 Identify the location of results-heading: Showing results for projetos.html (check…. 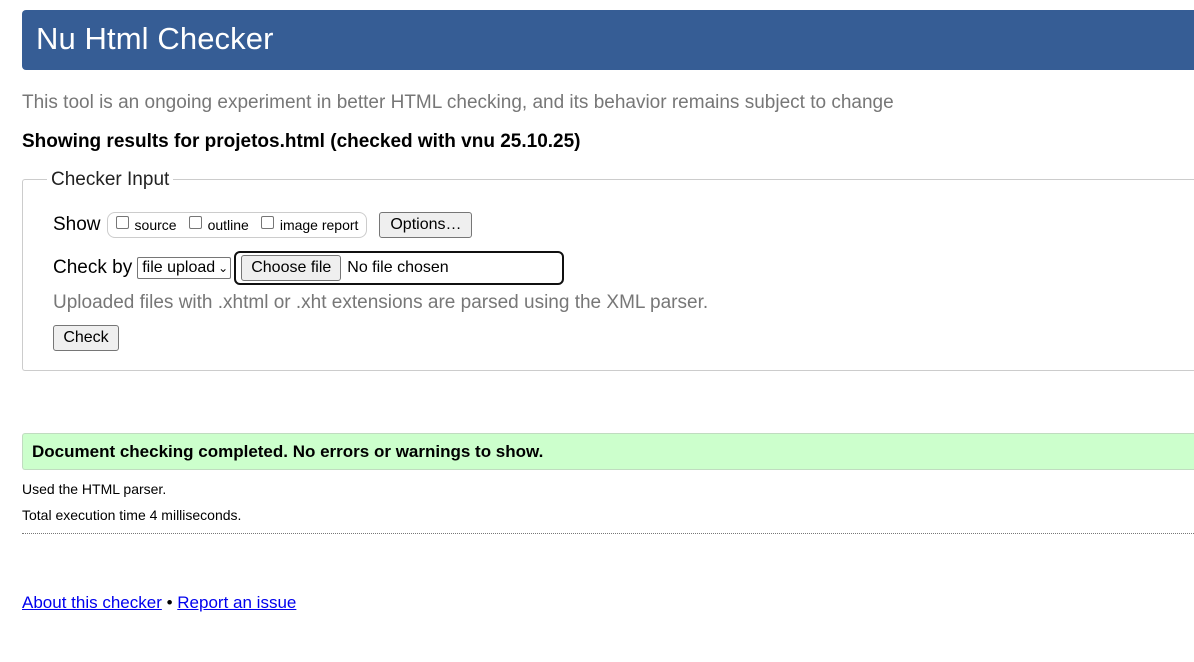
(301, 141).